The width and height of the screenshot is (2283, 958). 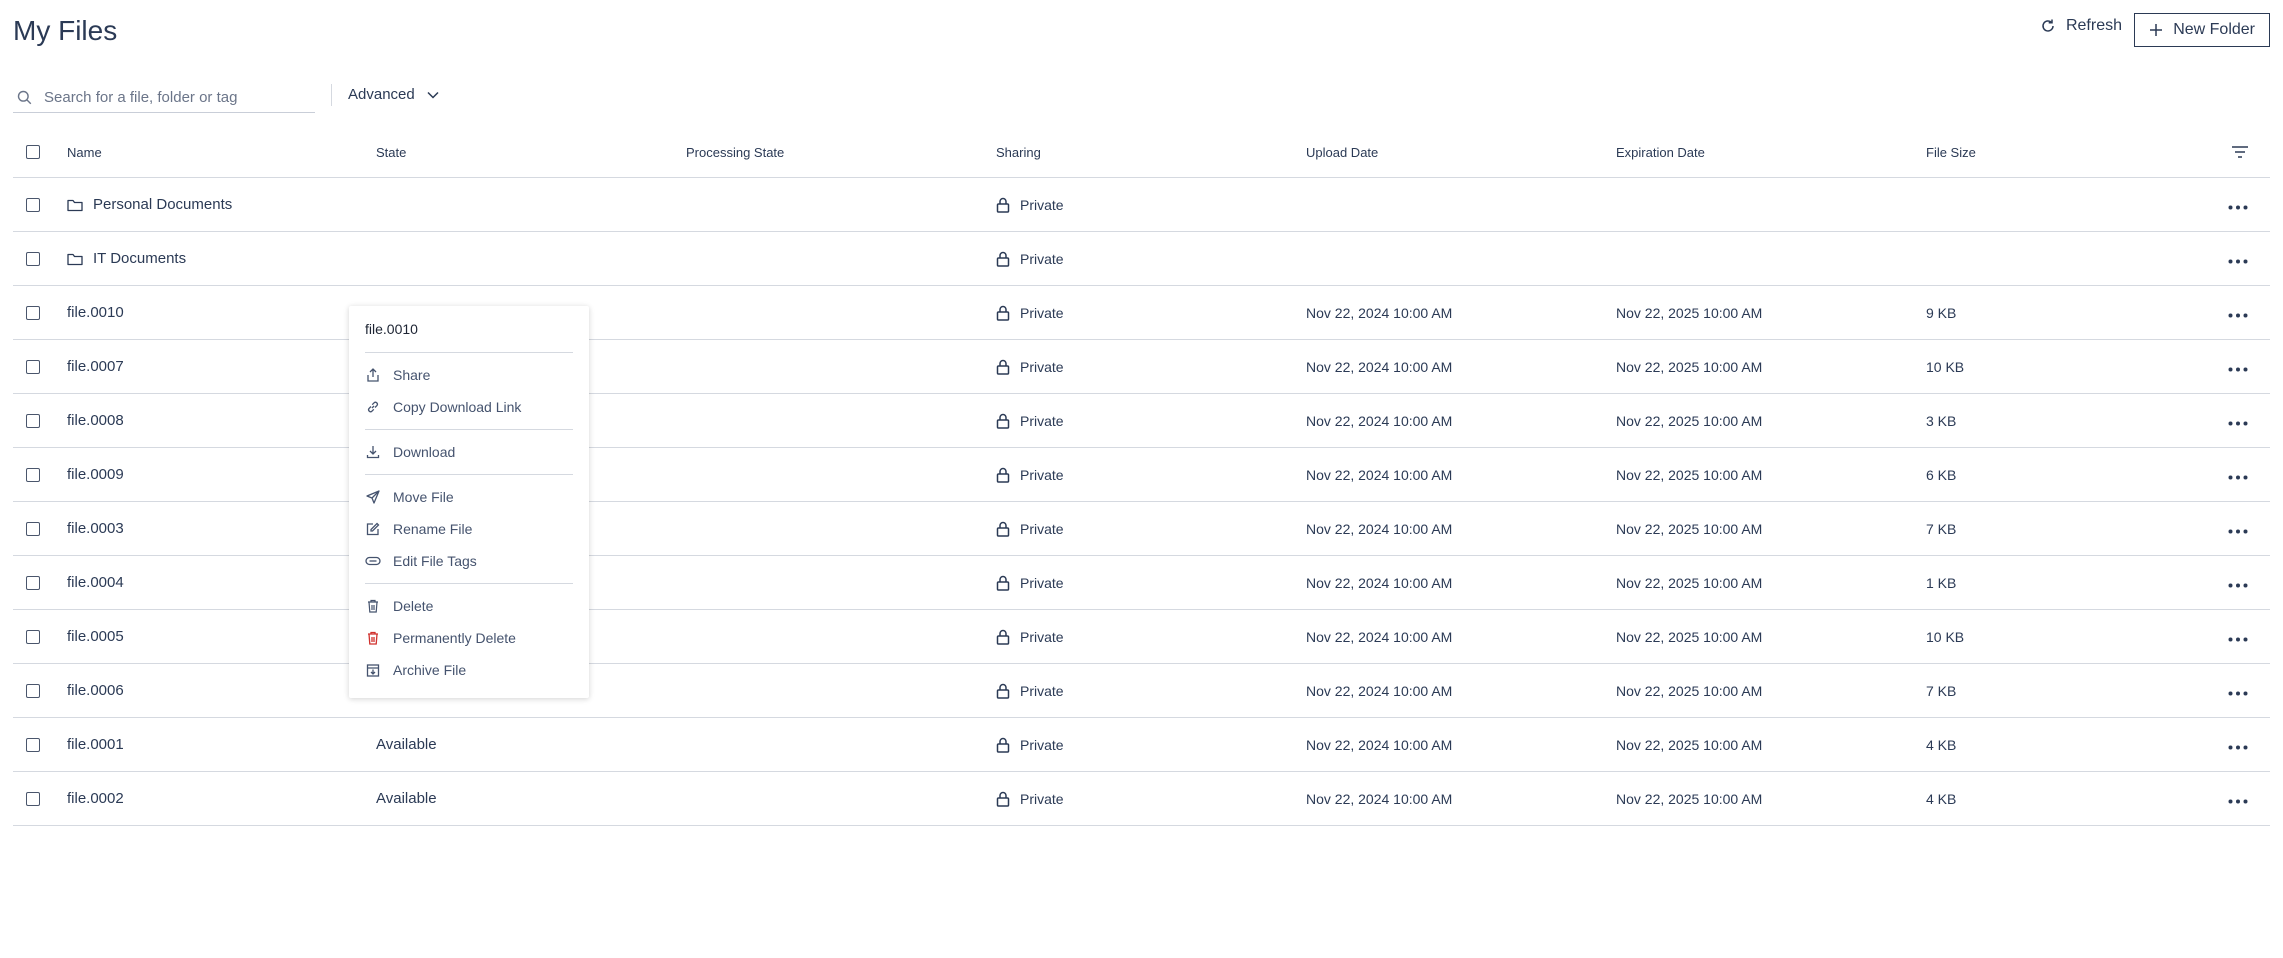 What do you see at coordinates (33, 152) in the screenshot?
I see `select-all-checkbox` at bounding box center [33, 152].